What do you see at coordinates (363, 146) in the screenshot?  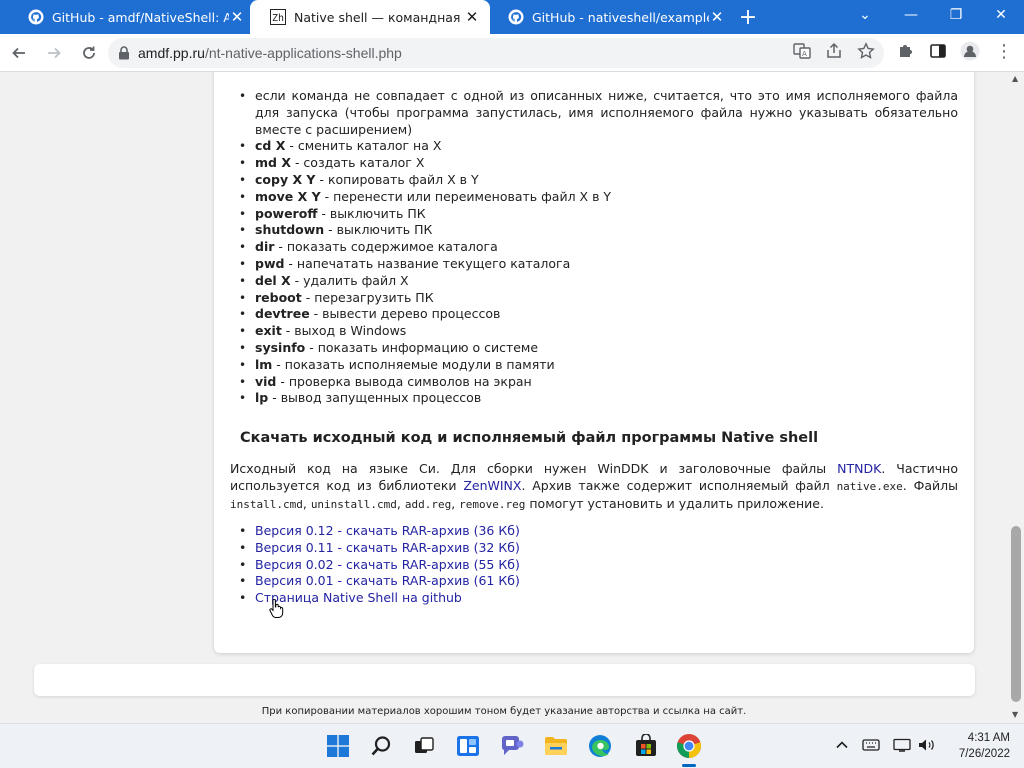 I see `command-description: - сменить каталог на X` at bounding box center [363, 146].